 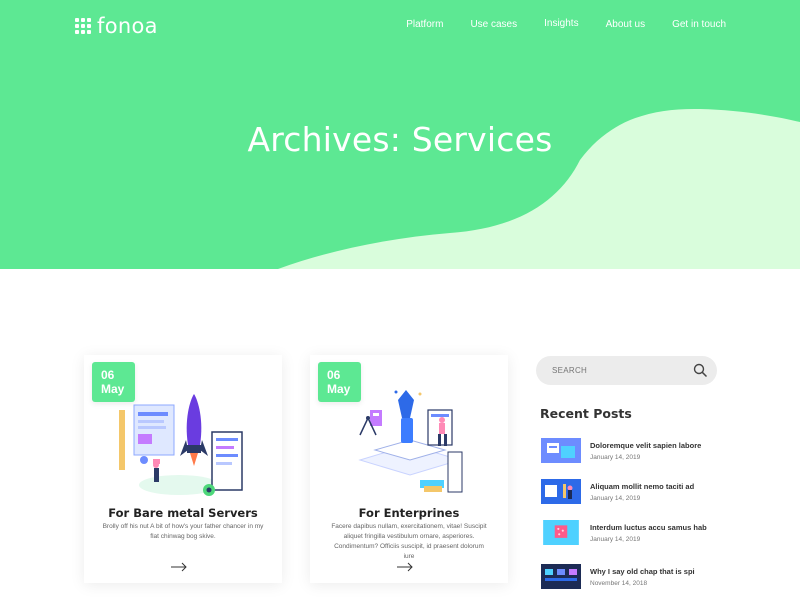 I want to click on page-title: Archives: Services, so click(x=400, y=139).